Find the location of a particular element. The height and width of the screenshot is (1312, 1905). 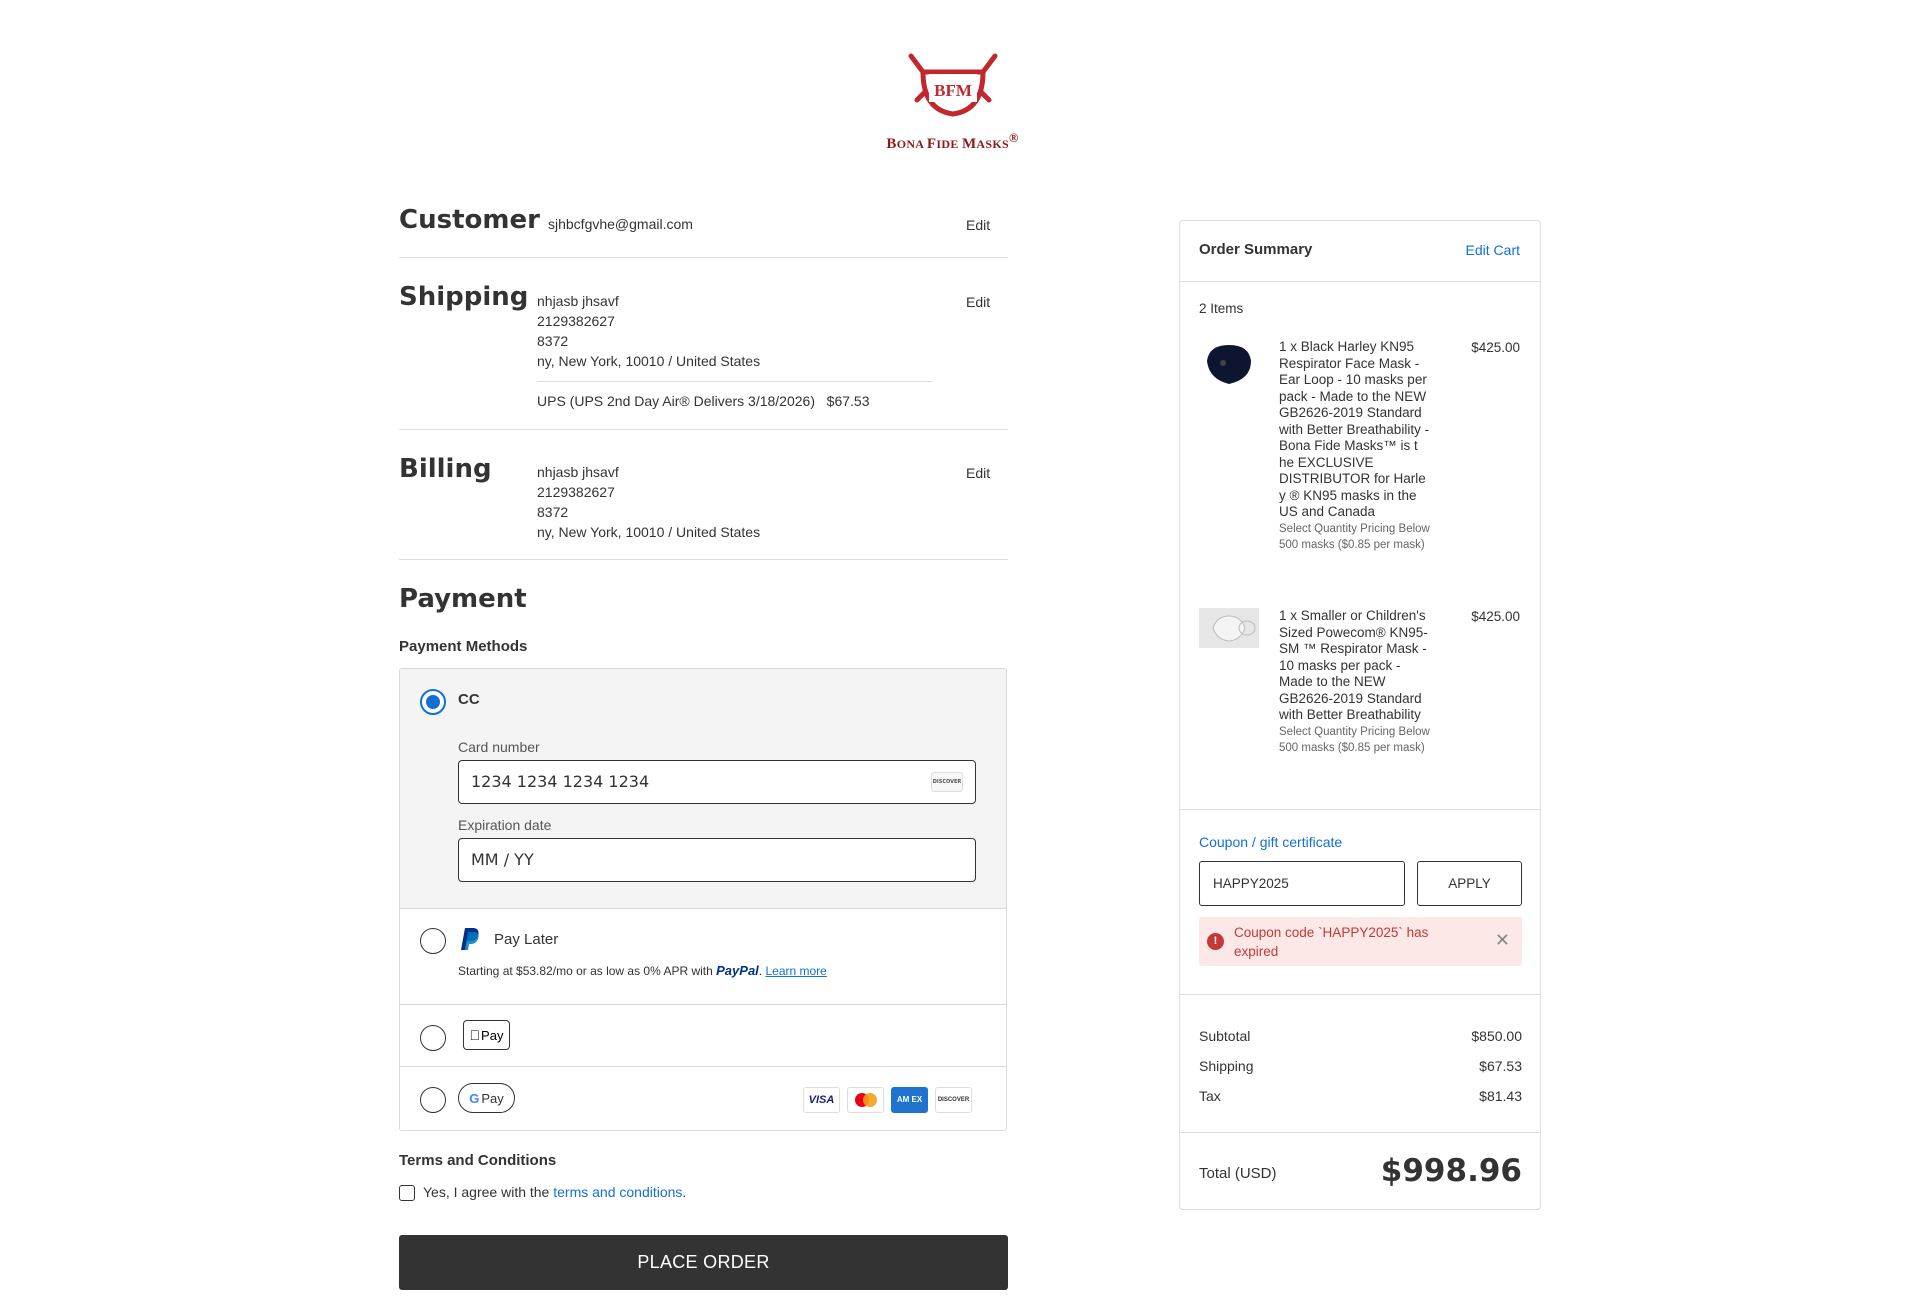

product-image-black-mask is located at coordinates (1229, 364).